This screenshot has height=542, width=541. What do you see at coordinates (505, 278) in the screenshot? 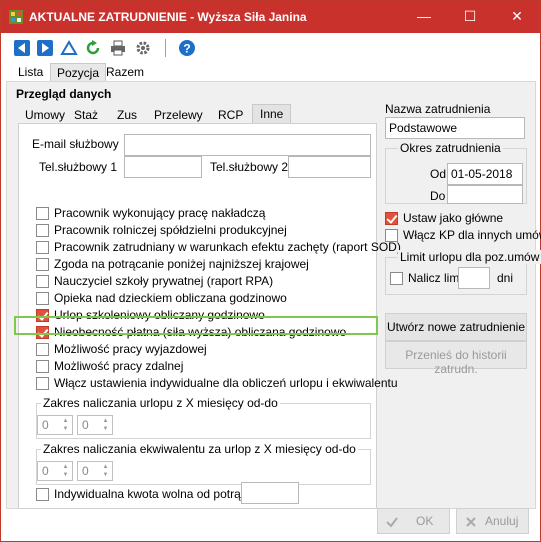
I see `limit-unit: dni` at bounding box center [505, 278].